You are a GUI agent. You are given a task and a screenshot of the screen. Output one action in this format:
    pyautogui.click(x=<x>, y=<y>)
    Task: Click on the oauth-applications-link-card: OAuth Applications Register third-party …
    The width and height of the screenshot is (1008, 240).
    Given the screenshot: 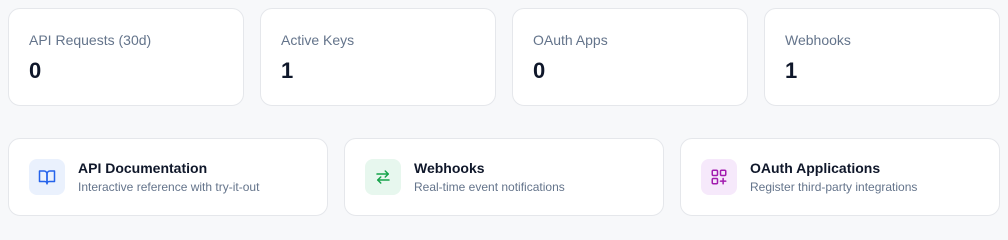 What is the action you would take?
    pyautogui.click(x=840, y=177)
    